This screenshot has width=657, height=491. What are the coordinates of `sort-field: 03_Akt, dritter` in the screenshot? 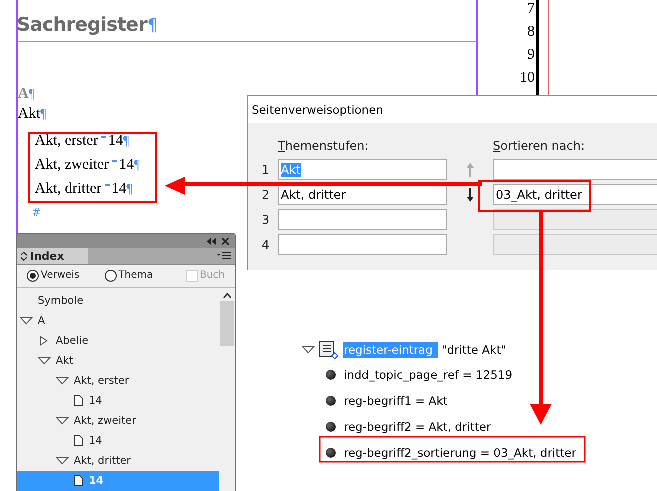 It's located at (575, 194).